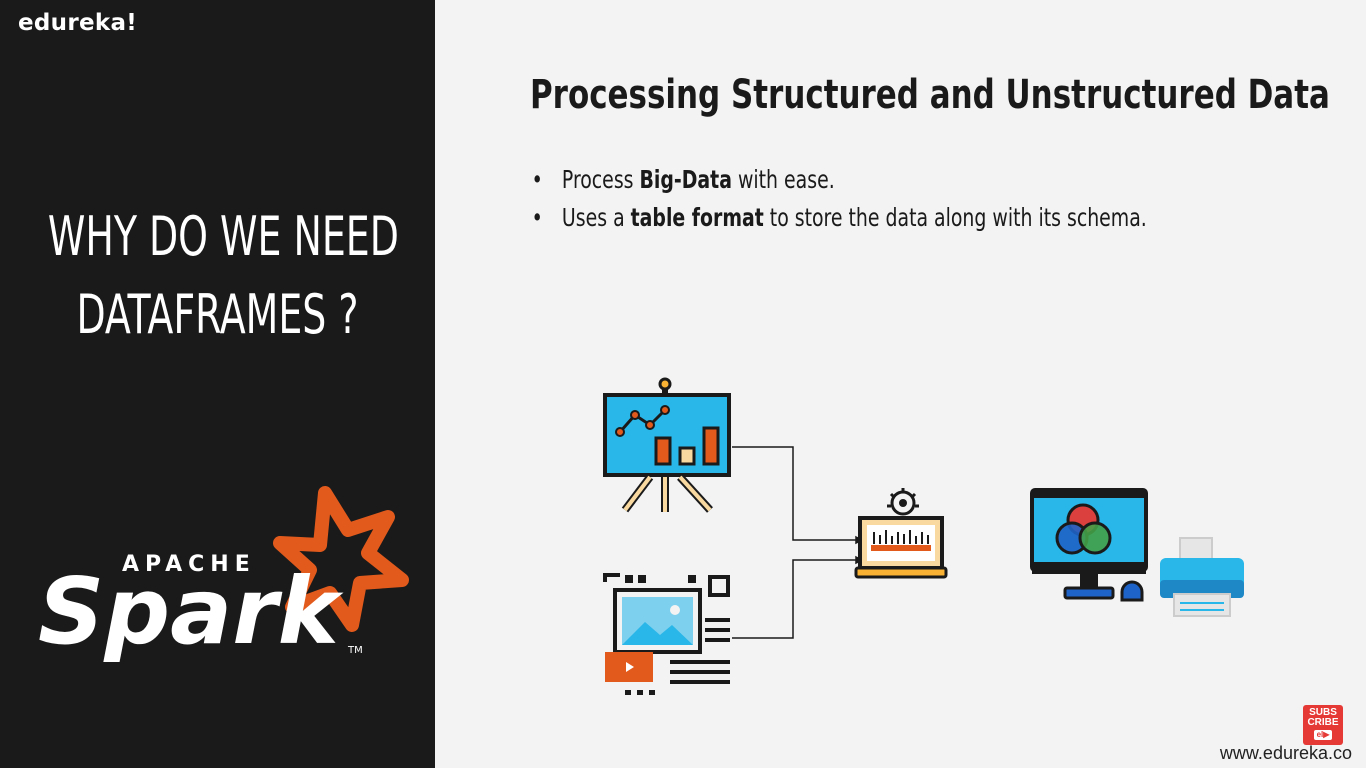  I want to click on section-title-line2: DATAFRAMES ?, so click(217, 314).